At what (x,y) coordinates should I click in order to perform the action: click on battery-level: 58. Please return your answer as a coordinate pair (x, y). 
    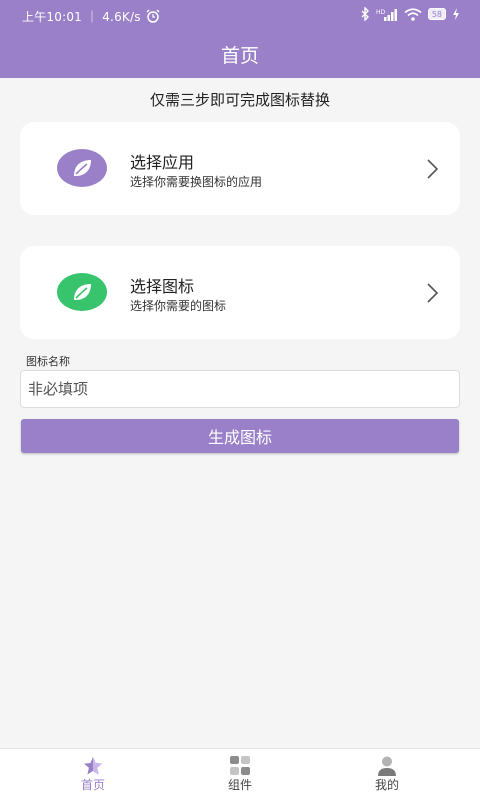
    Looking at the image, I should click on (436, 14).